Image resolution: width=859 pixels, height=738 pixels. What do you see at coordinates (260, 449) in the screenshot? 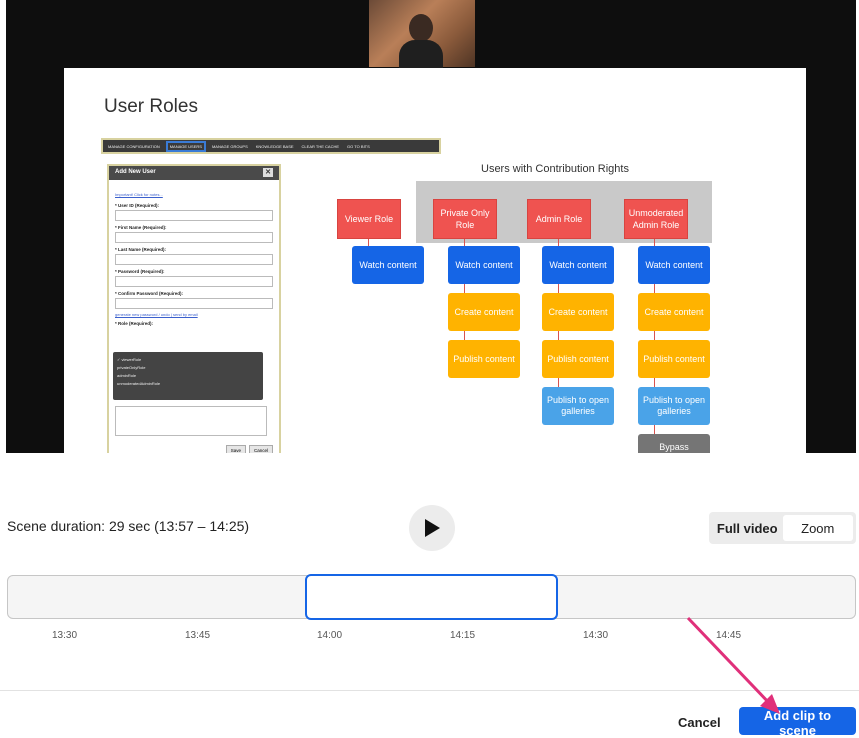
I see `dialog-cancel-button: Cancel` at bounding box center [260, 449].